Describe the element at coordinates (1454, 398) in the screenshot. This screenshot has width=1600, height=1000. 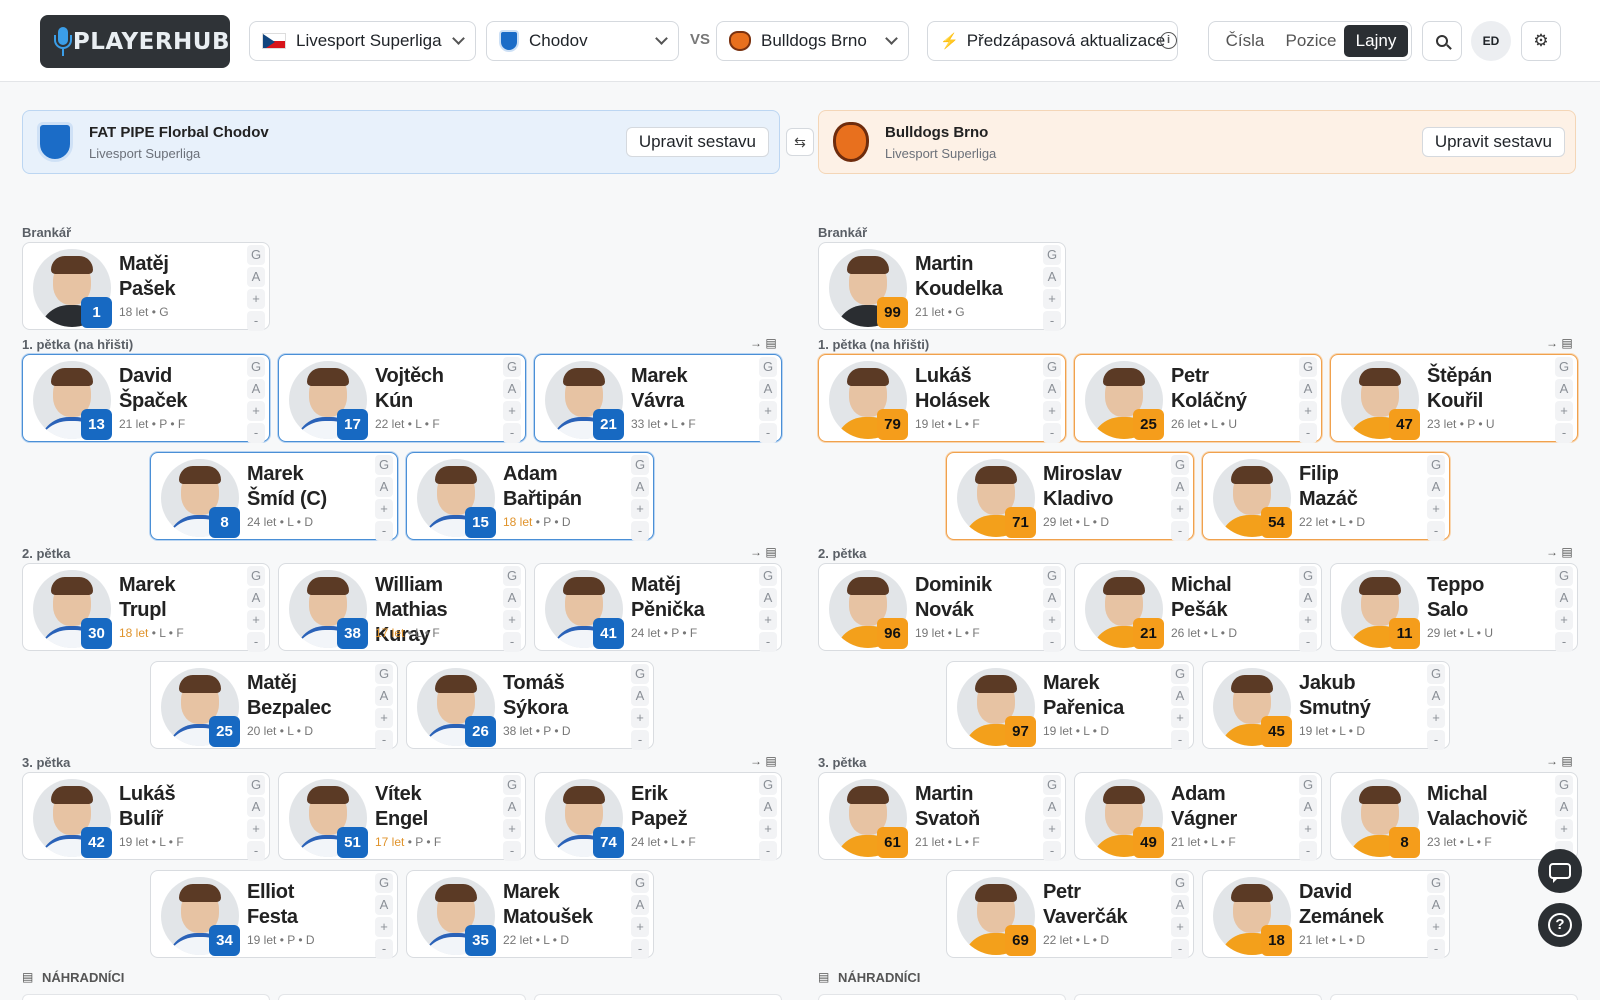
I see `player-card: 47 Štěpán Kouřil 23 let • P • U G A + -` at that location.